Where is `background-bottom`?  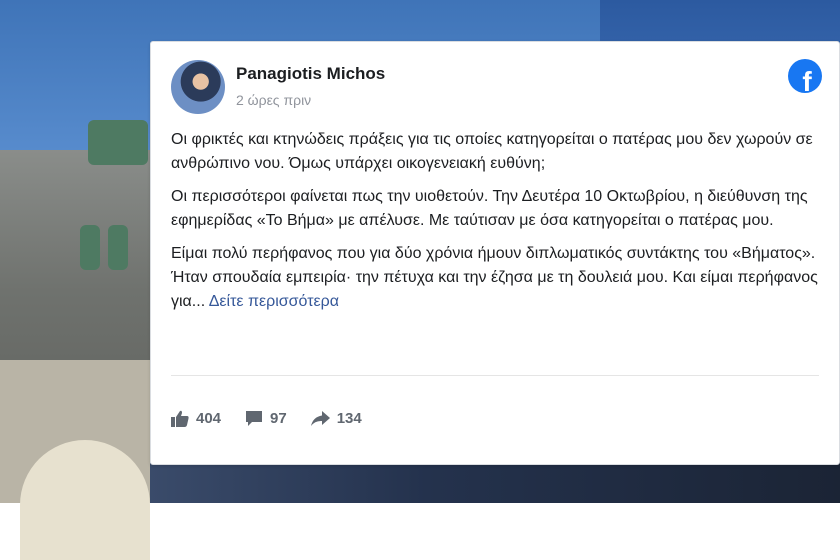 background-bottom is located at coordinates (495, 483).